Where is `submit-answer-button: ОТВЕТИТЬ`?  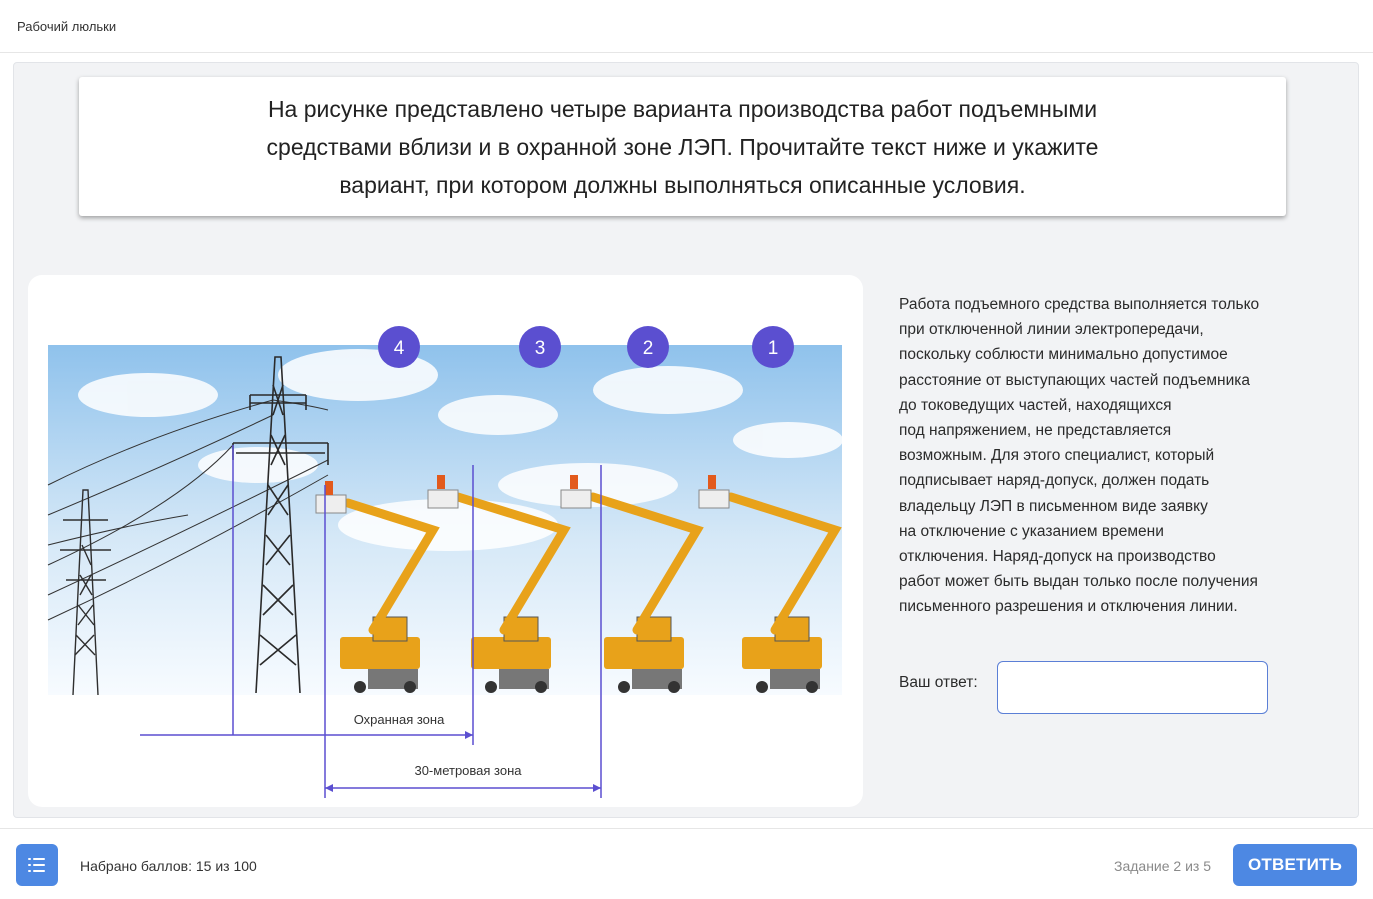
submit-answer-button: ОТВЕТИТЬ is located at coordinates (1295, 865).